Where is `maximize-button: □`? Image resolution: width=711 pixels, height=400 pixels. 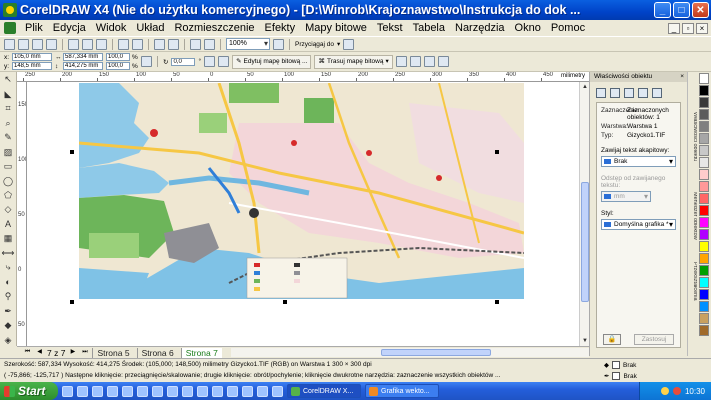 maximize-button: □ is located at coordinates (681, 10).